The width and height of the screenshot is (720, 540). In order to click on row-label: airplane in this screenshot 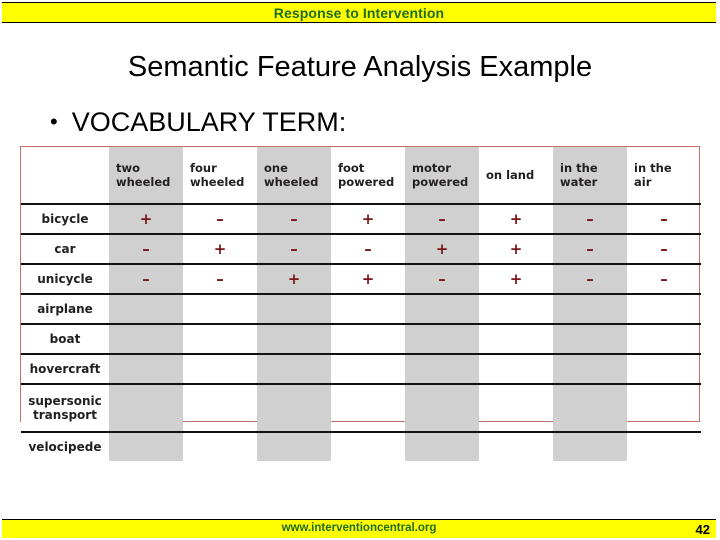, I will do `click(65, 308)`.